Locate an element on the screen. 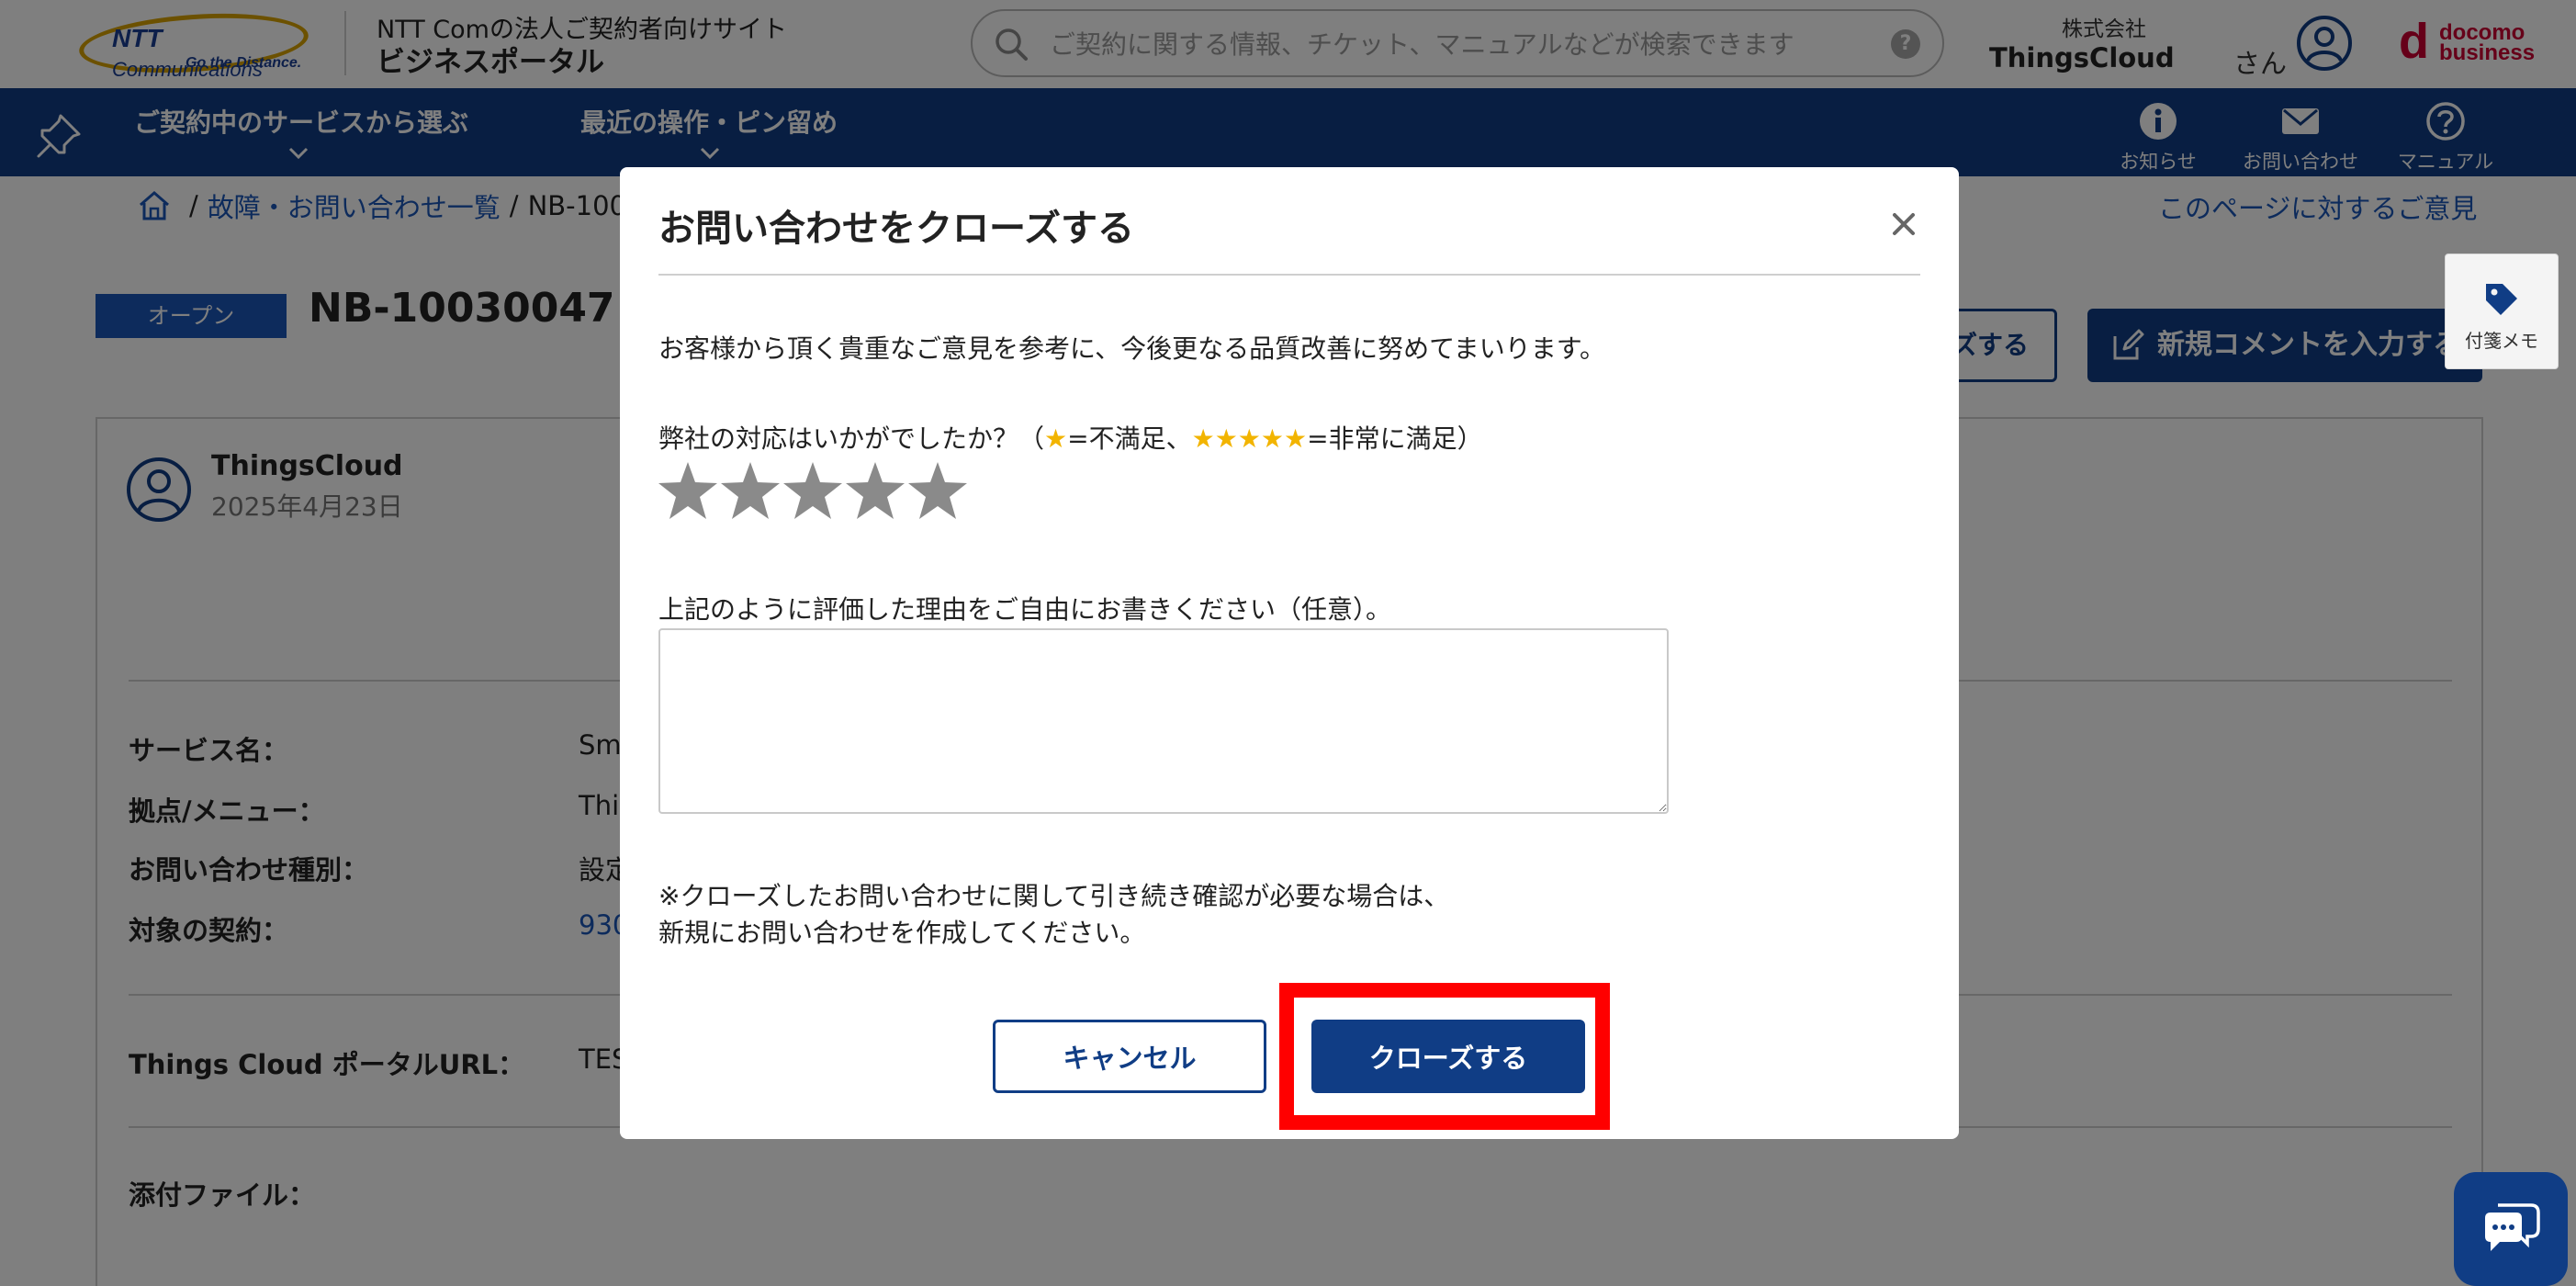 The image size is (2576, 1286). five-star-legend: ★★★★★ is located at coordinates (1249, 439).